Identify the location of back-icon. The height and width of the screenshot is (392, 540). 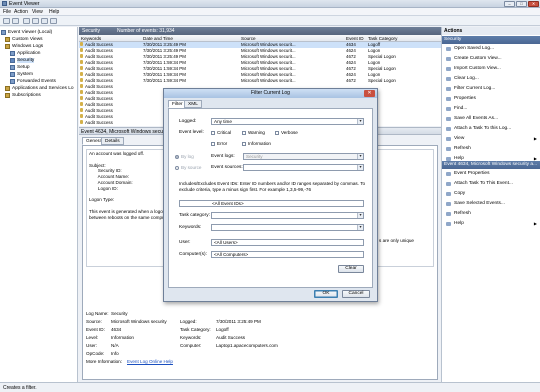
(6, 21).